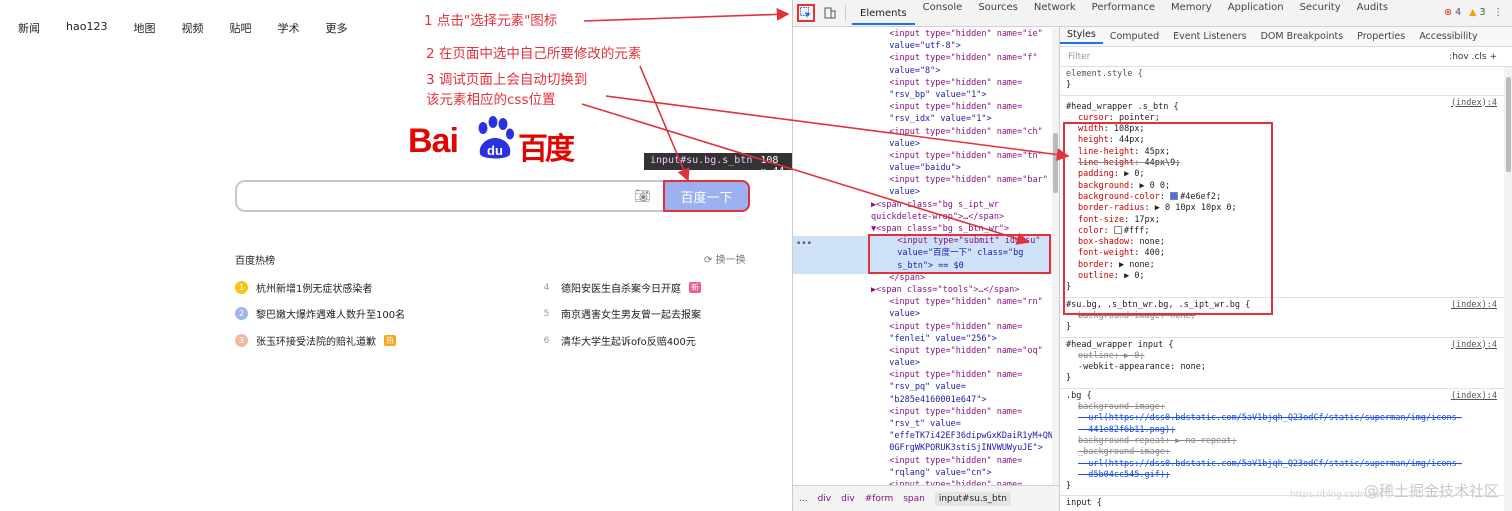 The width and height of the screenshot is (1512, 511). Describe the element at coordinates (926, 46) in the screenshot. I see `elements-line: value="utf-8">` at that location.